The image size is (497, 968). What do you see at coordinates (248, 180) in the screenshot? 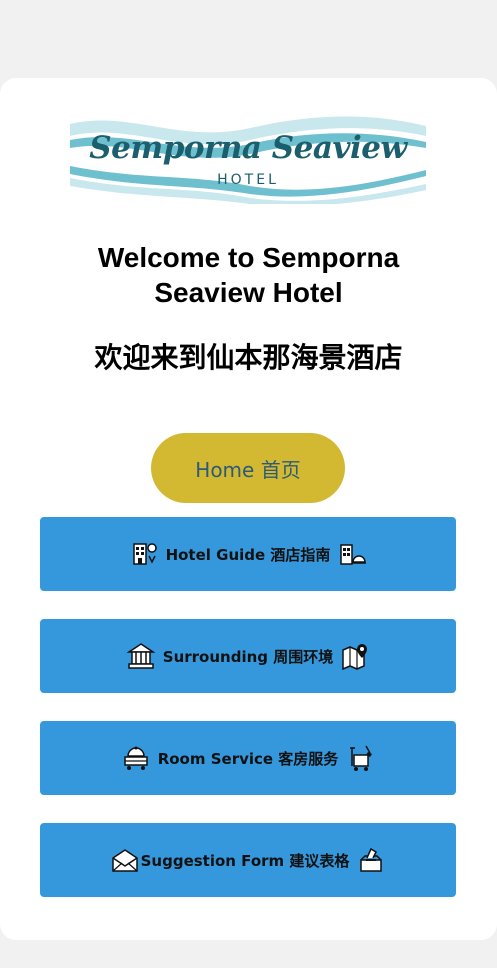
I see `logo-subtitle: HOTEL` at bounding box center [248, 180].